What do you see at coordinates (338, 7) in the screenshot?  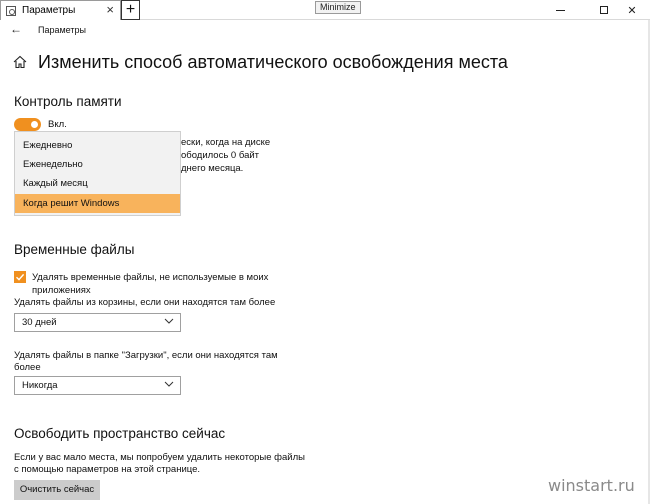 I see `minimize-tooltip: Minimize` at bounding box center [338, 7].